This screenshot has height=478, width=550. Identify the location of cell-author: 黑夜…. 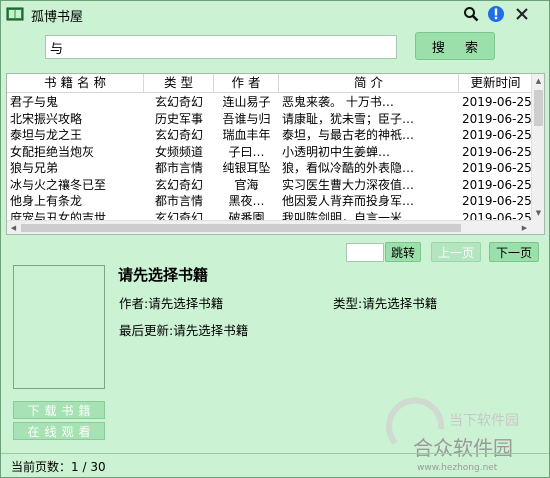
(246, 201).